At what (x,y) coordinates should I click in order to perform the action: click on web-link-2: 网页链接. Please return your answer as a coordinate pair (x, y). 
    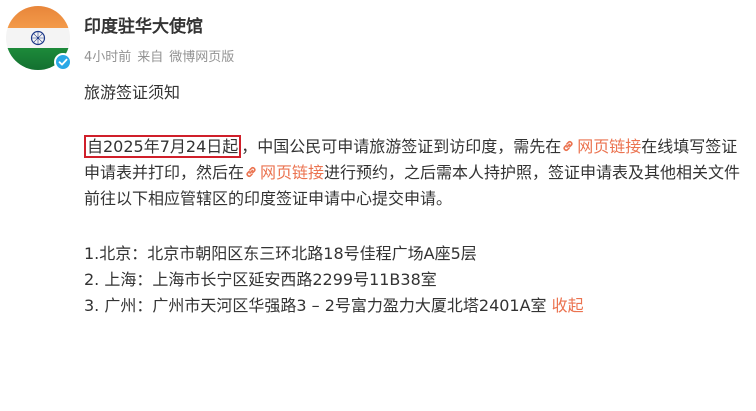
    Looking at the image, I should click on (284, 172).